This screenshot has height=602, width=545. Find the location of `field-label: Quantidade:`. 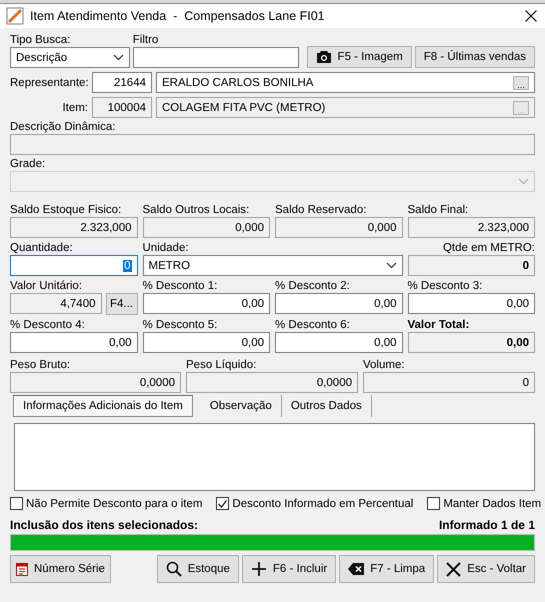

field-label: Quantidade: is located at coordinates (42, 248).